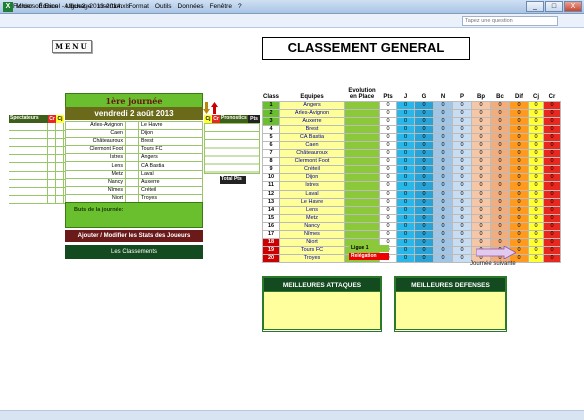 This screenshot has width=584, height=420. I want to click on menu-outils: Outils, so click(163, 6).